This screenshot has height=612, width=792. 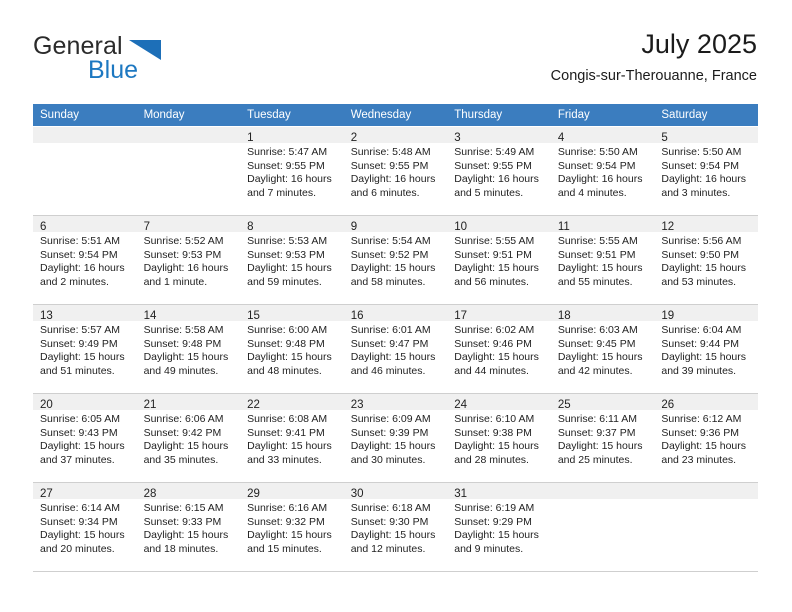 What do you see at coordinates (250, 227) in the screenshot?
I see `day-number: 8` at bounding box center [250, 227].